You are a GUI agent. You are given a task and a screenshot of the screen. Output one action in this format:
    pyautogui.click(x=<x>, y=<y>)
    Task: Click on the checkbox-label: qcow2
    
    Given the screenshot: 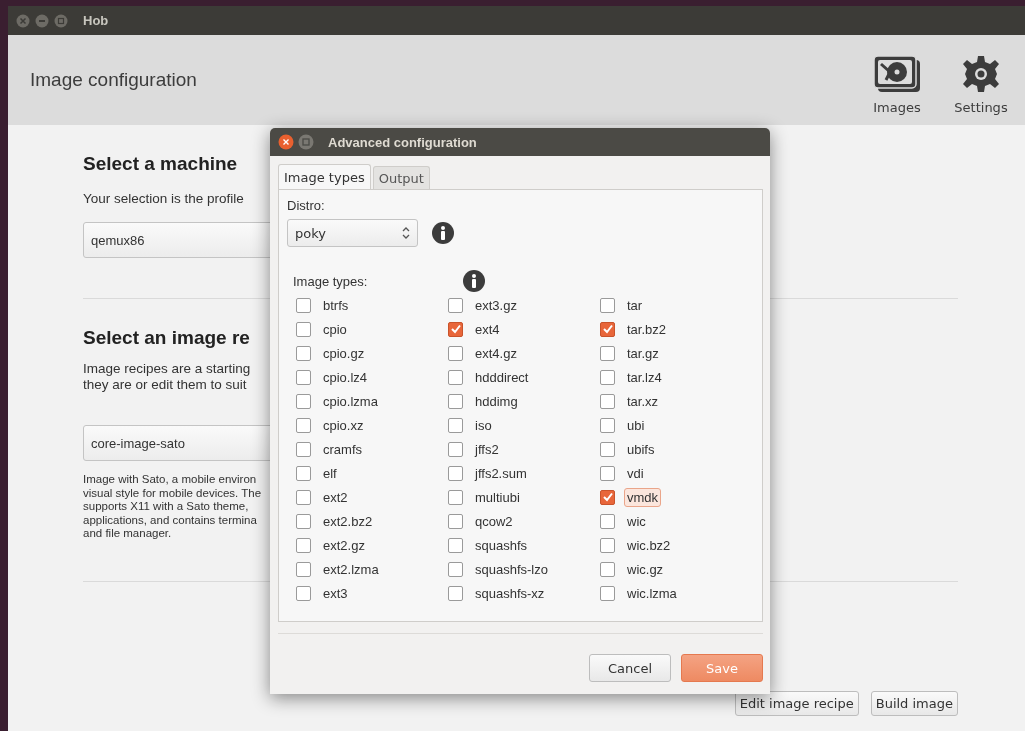 What is the action you would take?
    pyautogui.click(x=494, y=521)
    